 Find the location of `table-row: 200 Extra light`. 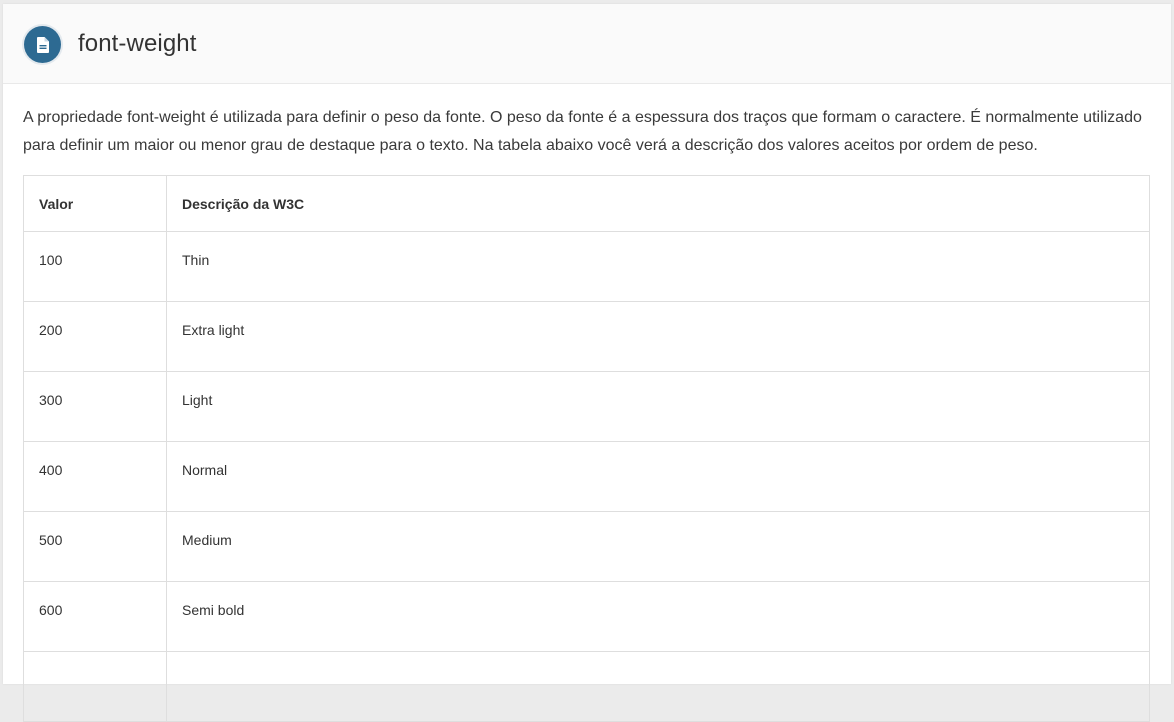

table-row: 200 Extra light is located at coordinates (586, 336).